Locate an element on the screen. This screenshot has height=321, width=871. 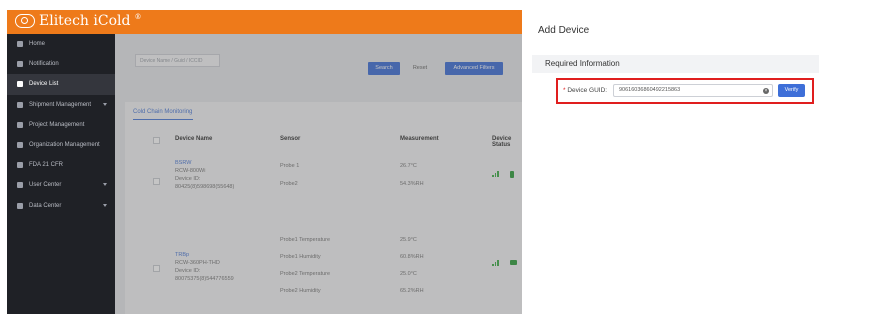
user-icon is located at coordinates (20, 185).